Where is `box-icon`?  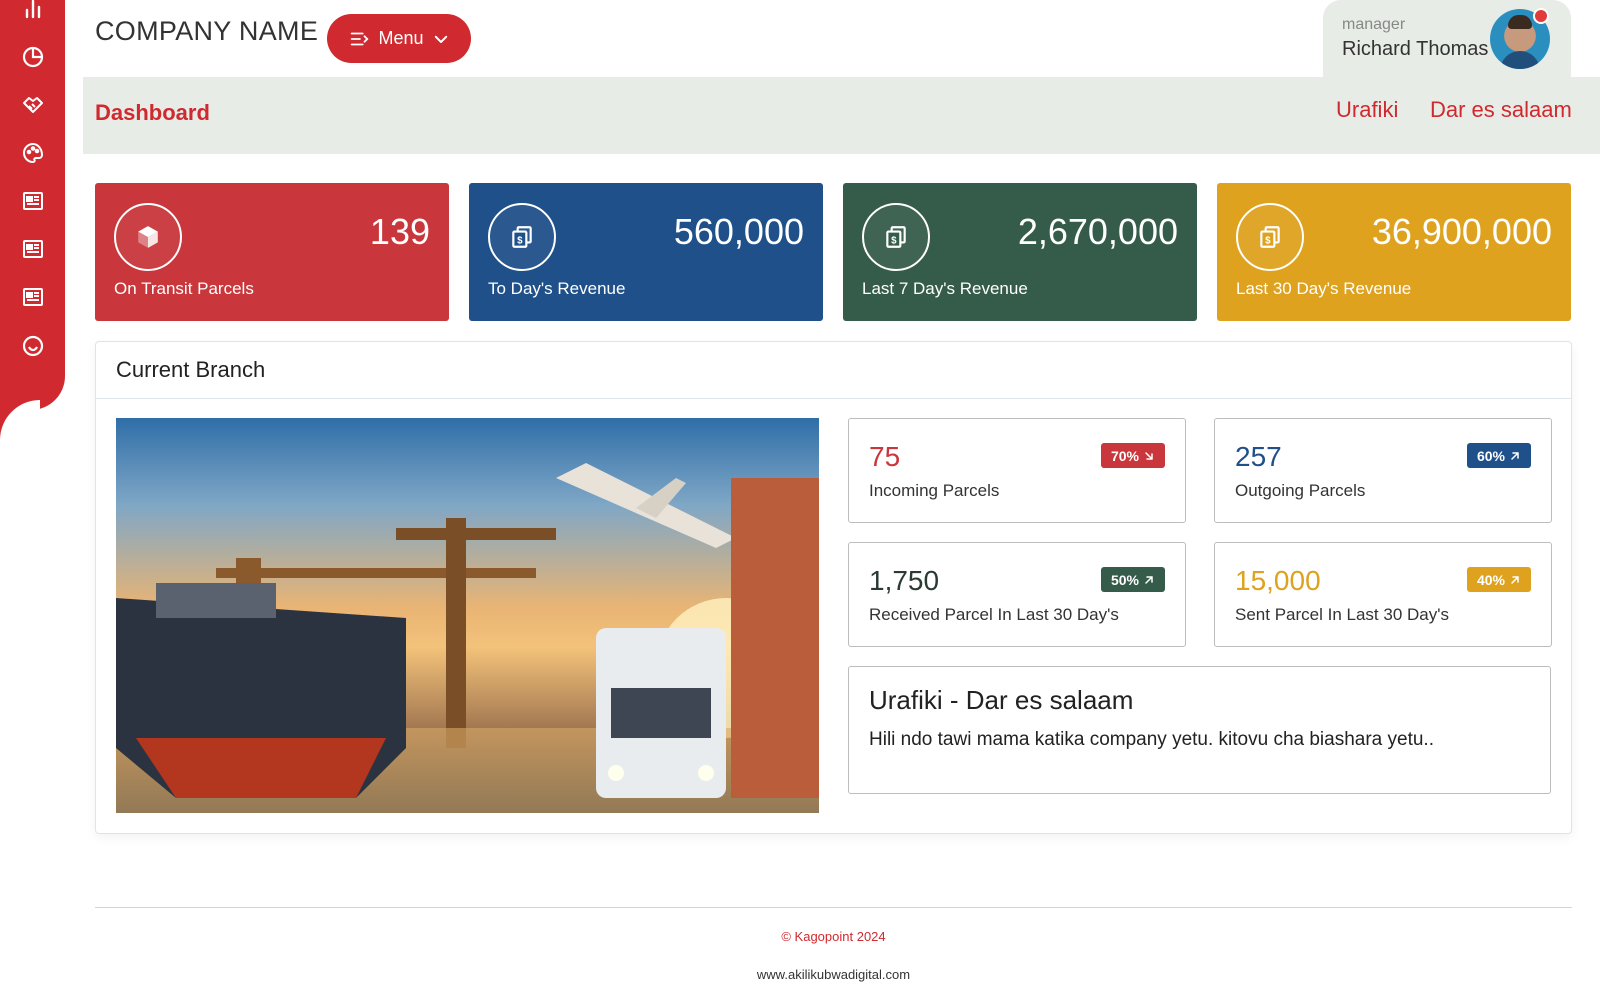 box-icon is located at coordinates (148, 237).